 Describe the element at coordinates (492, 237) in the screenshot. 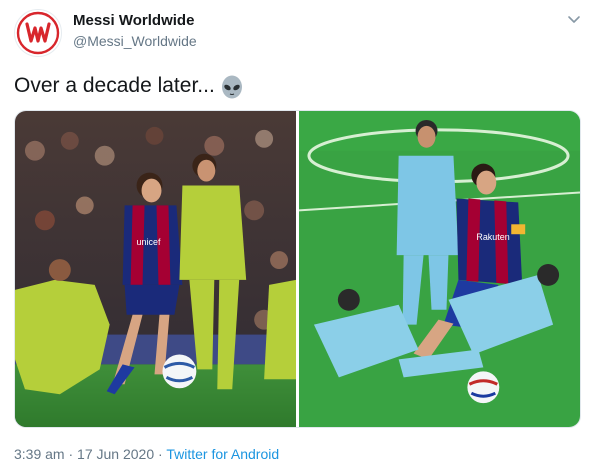

I see `jersey-sponsor-right: Rakuten` at that location.